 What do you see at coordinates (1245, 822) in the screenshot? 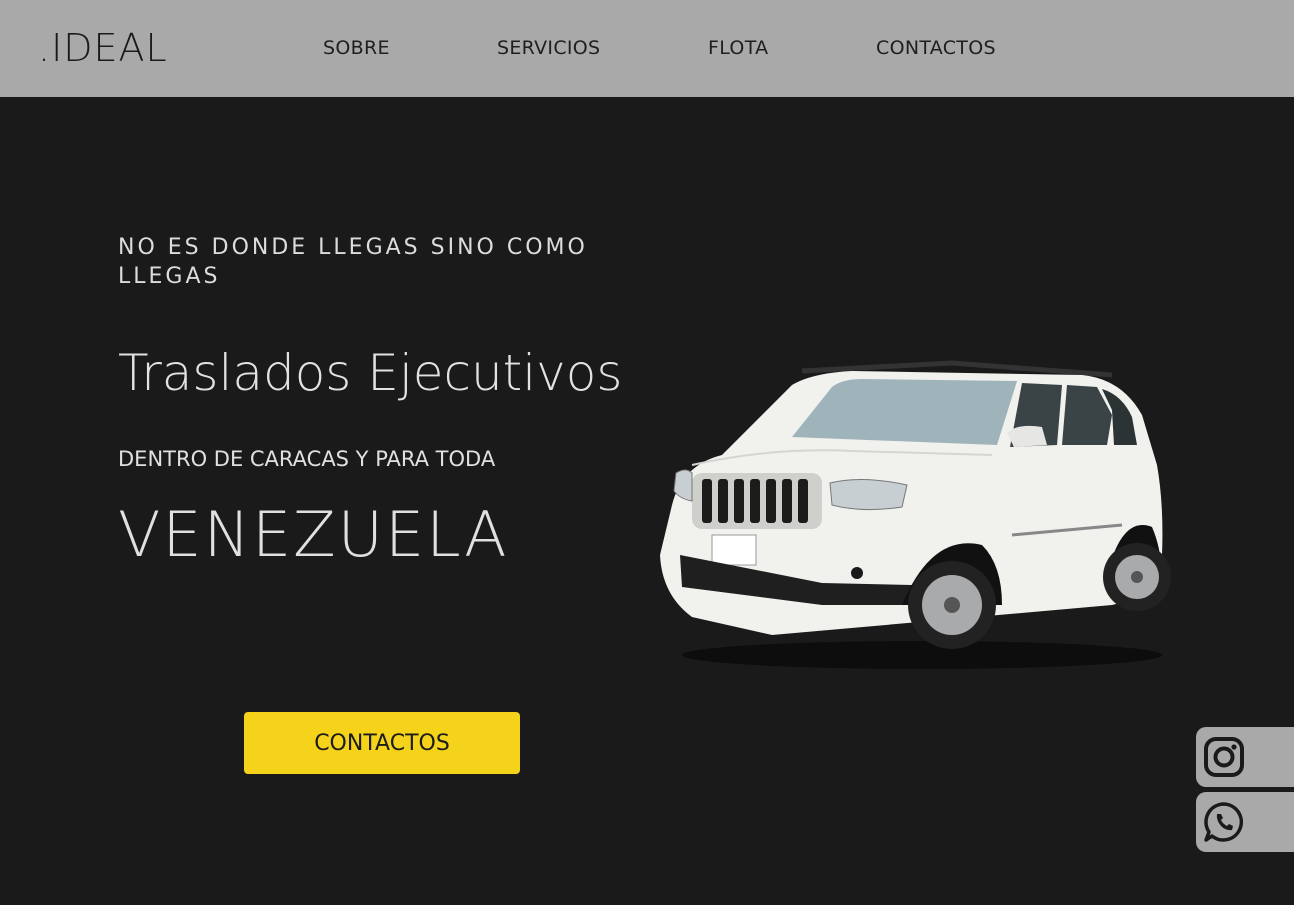
I see `whatsapp-button` at bounding box center [1245, 822].